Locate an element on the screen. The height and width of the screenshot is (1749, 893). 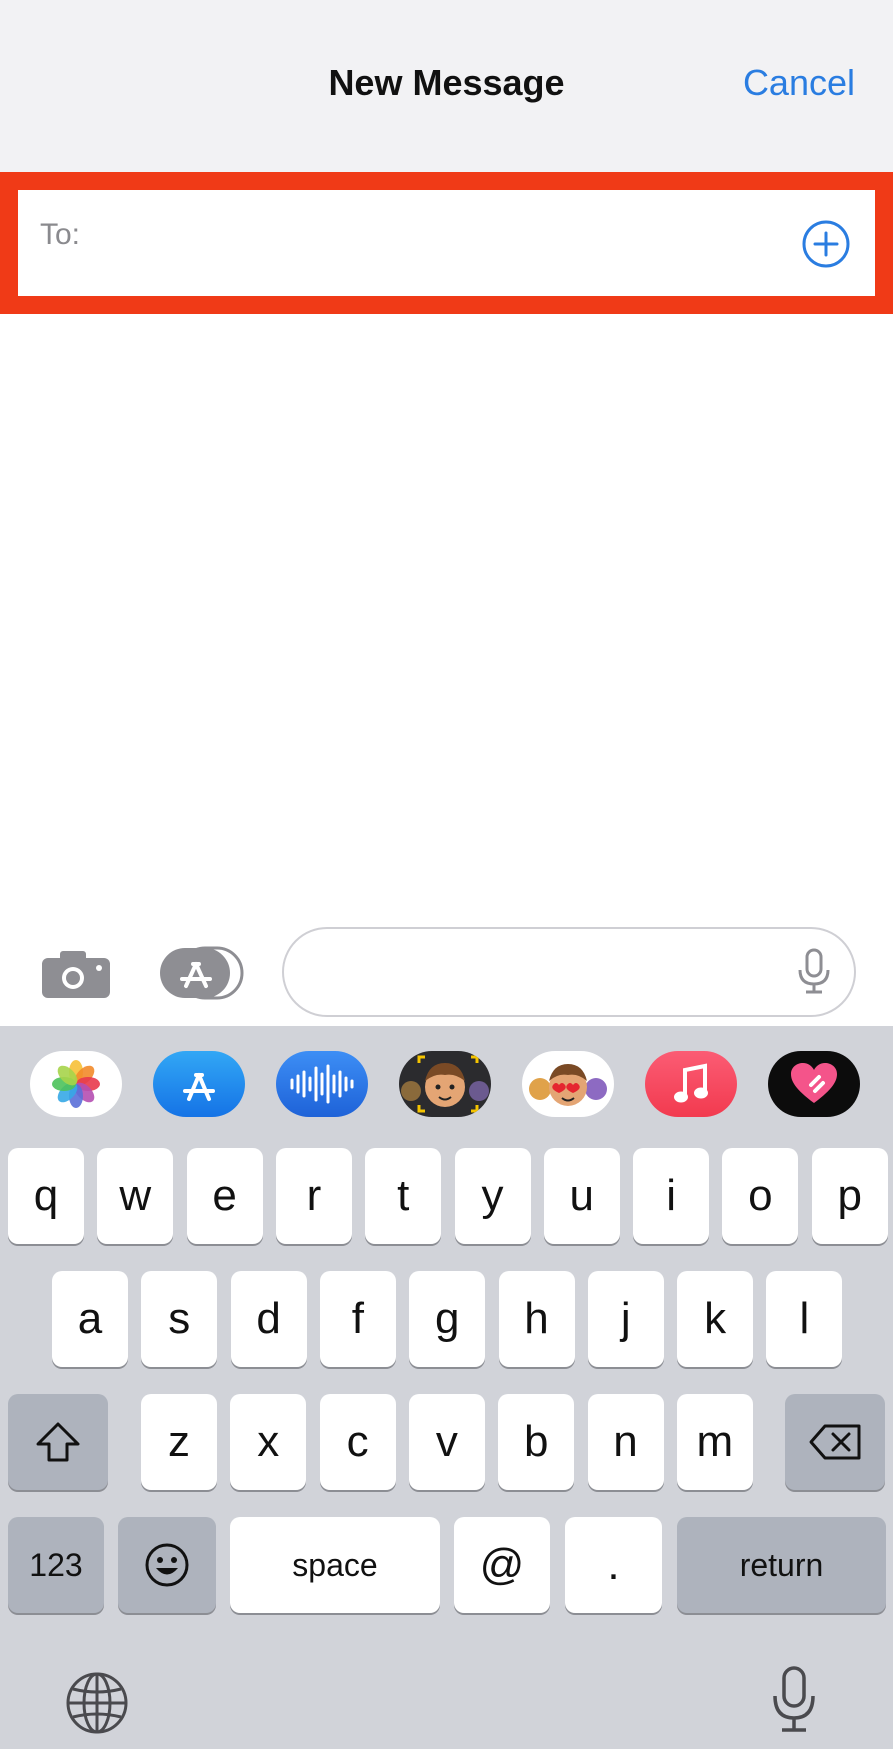
app-store-app-icon is located at coordinates (199, 1084).